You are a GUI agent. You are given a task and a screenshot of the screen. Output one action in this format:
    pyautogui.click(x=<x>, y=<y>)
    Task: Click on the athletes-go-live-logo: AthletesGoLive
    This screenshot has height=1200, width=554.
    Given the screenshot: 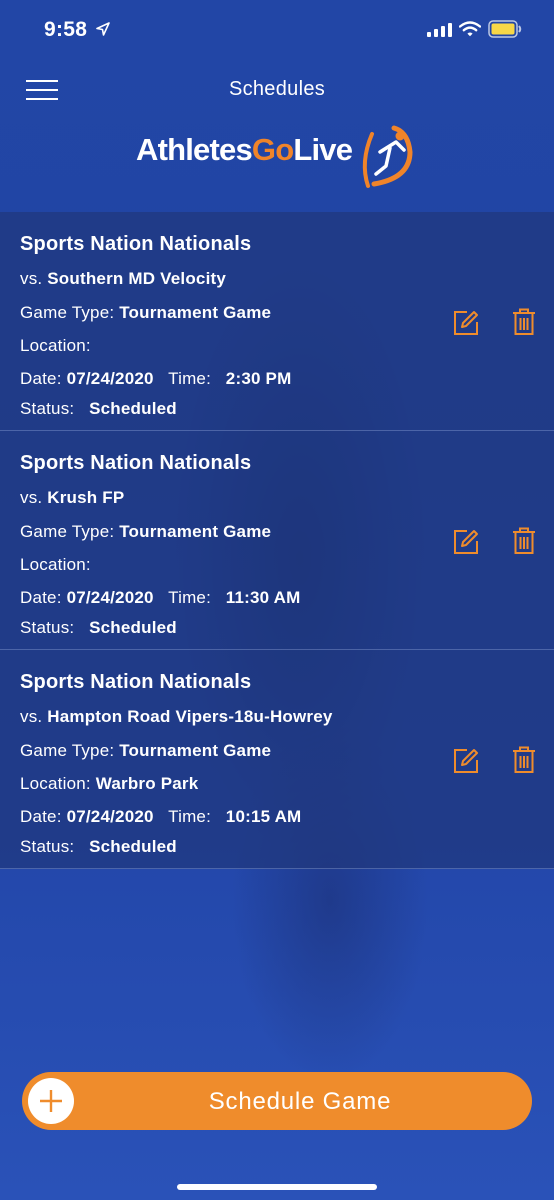 What is the action you would take?
    pyautogui.click(x=281, y=162)
    